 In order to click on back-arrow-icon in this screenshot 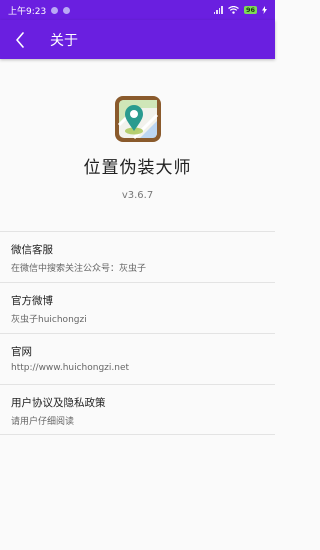, I will do `click(20, 39)`.